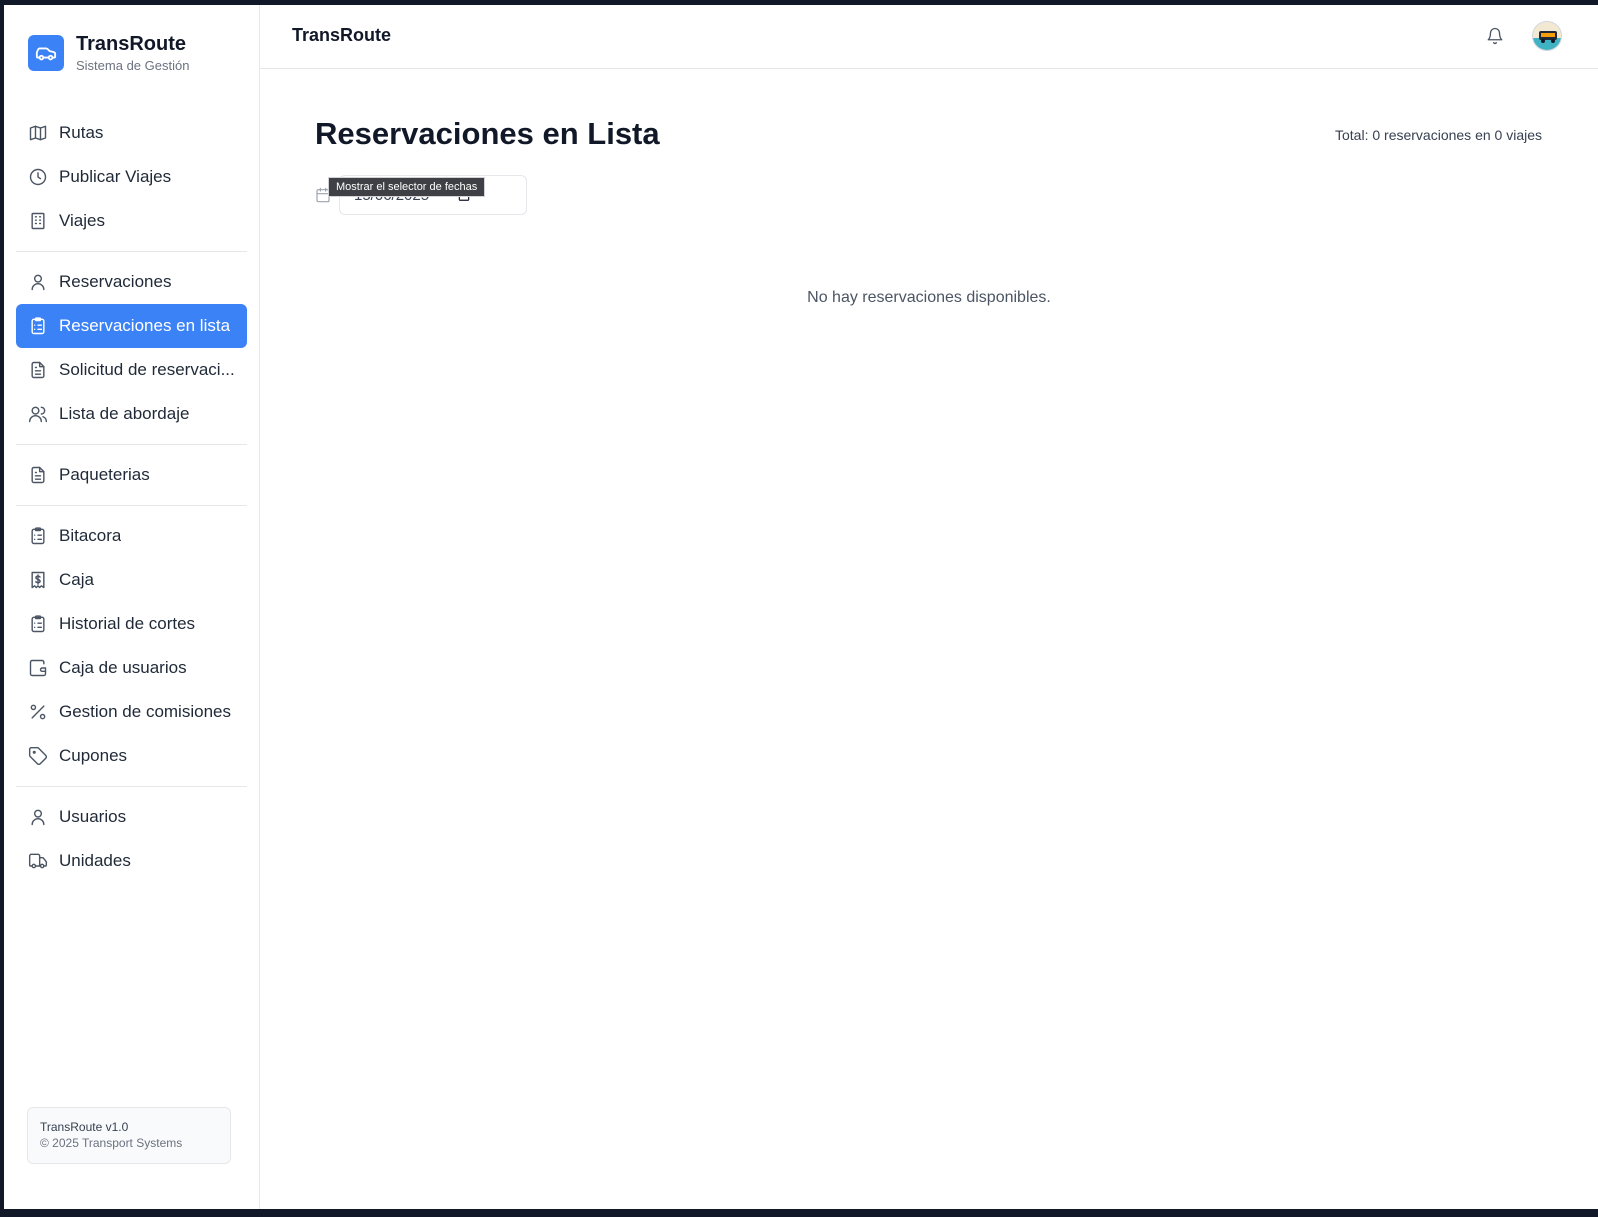 Image resolution: width=1598 pixels, height=1217 pixels. Describe the element at coordinates (127, 623) in the screenshot. I see `sidebar-item-label: Historial de cortes` at that location.